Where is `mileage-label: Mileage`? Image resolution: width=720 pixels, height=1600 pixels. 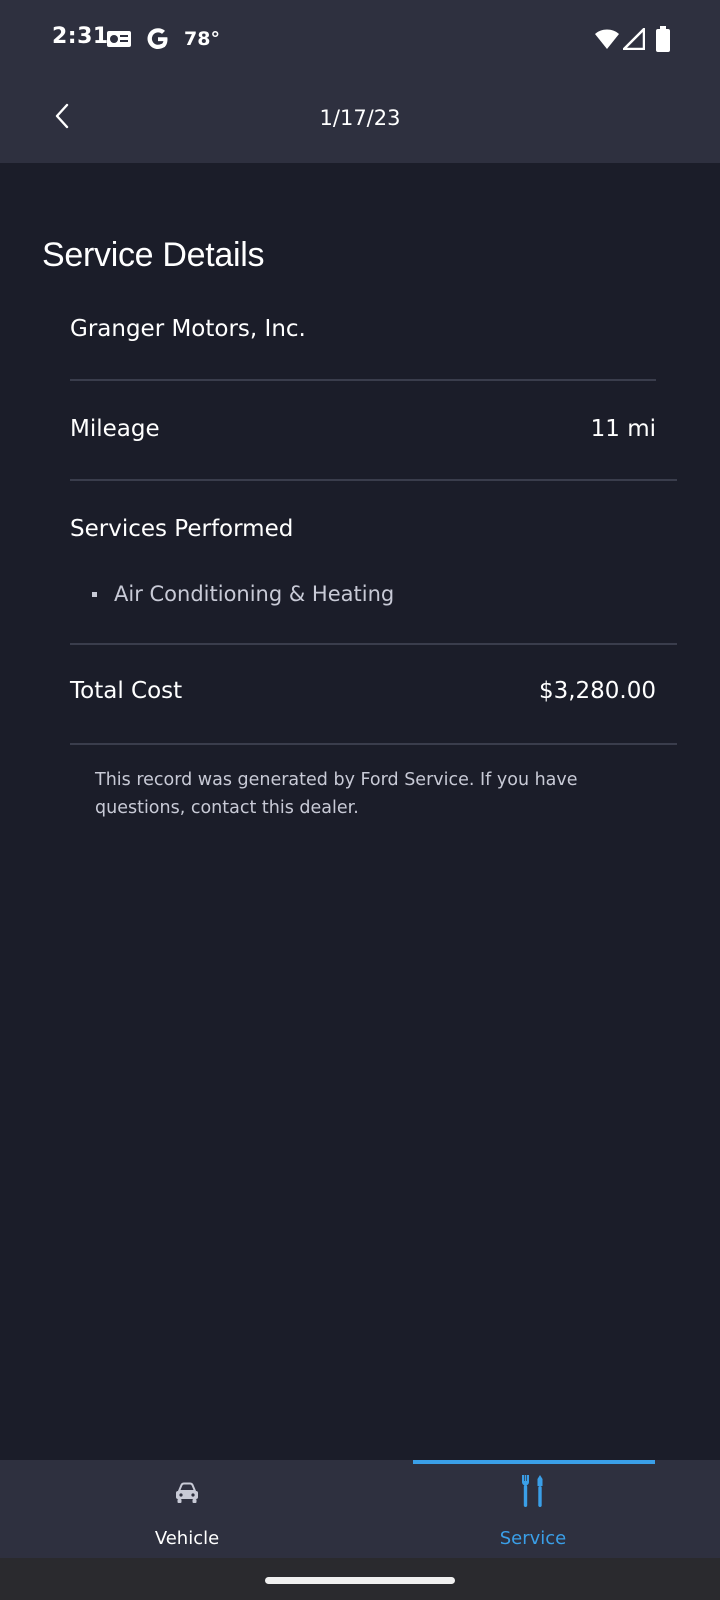
mileage-label: Mileage is located at coordinates (115, 429).